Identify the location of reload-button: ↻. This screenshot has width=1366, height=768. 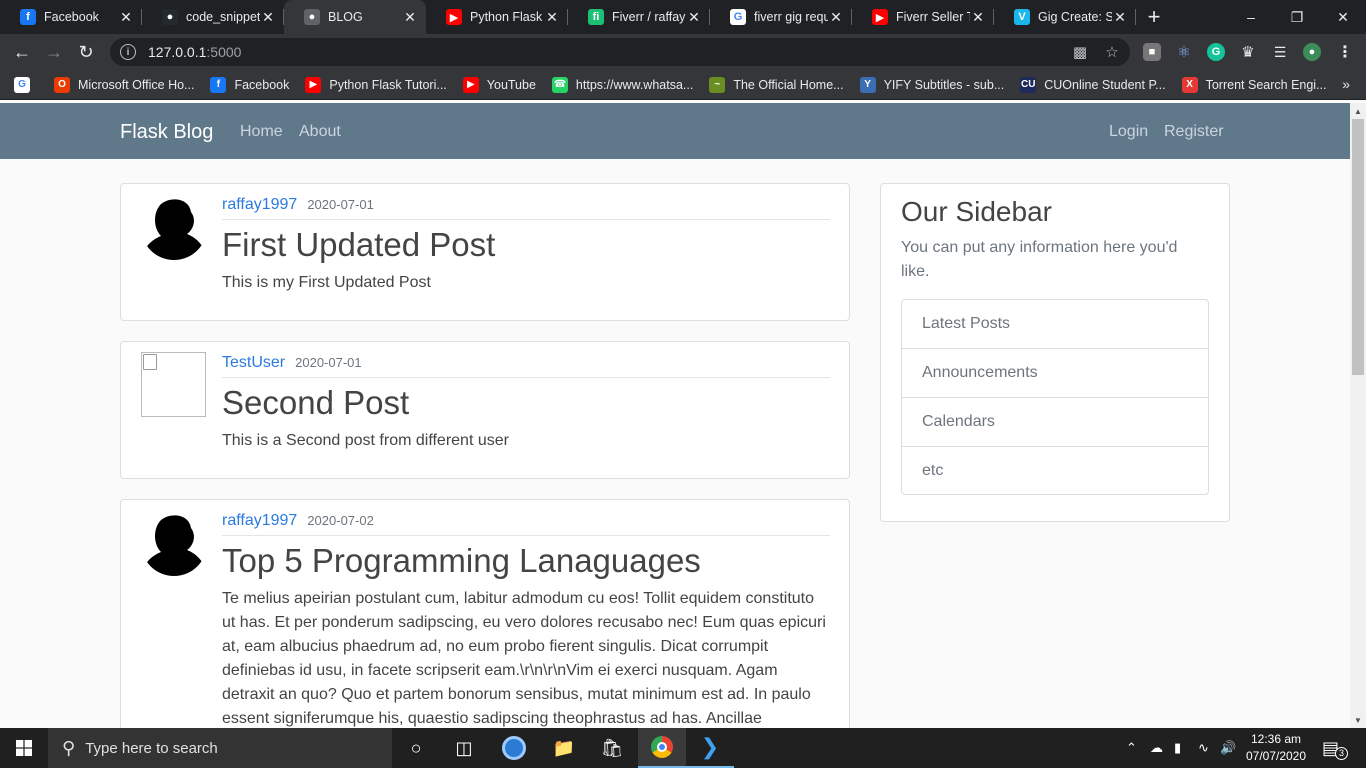
(86, 52).